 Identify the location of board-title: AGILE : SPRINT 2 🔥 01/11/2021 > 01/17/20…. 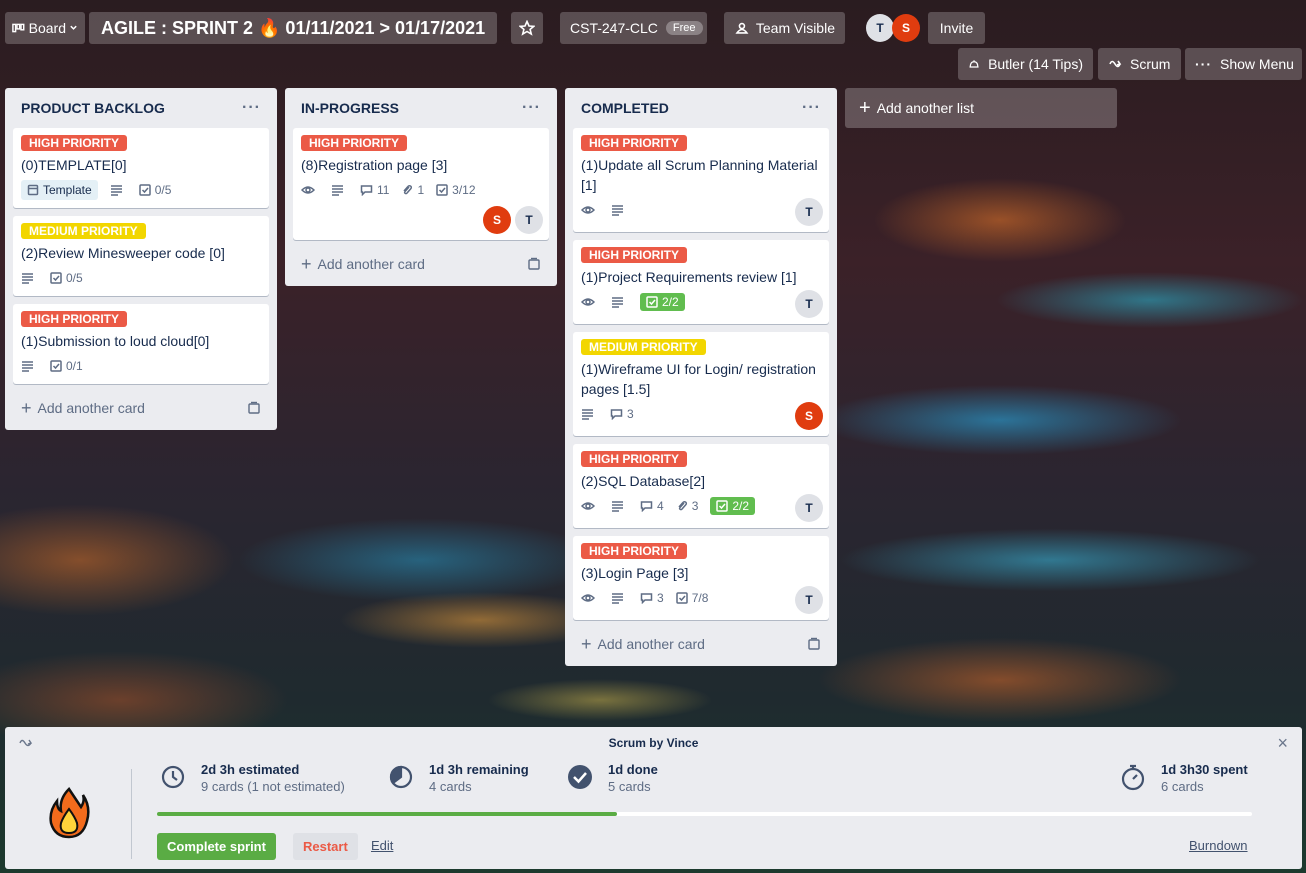
(293, 28).